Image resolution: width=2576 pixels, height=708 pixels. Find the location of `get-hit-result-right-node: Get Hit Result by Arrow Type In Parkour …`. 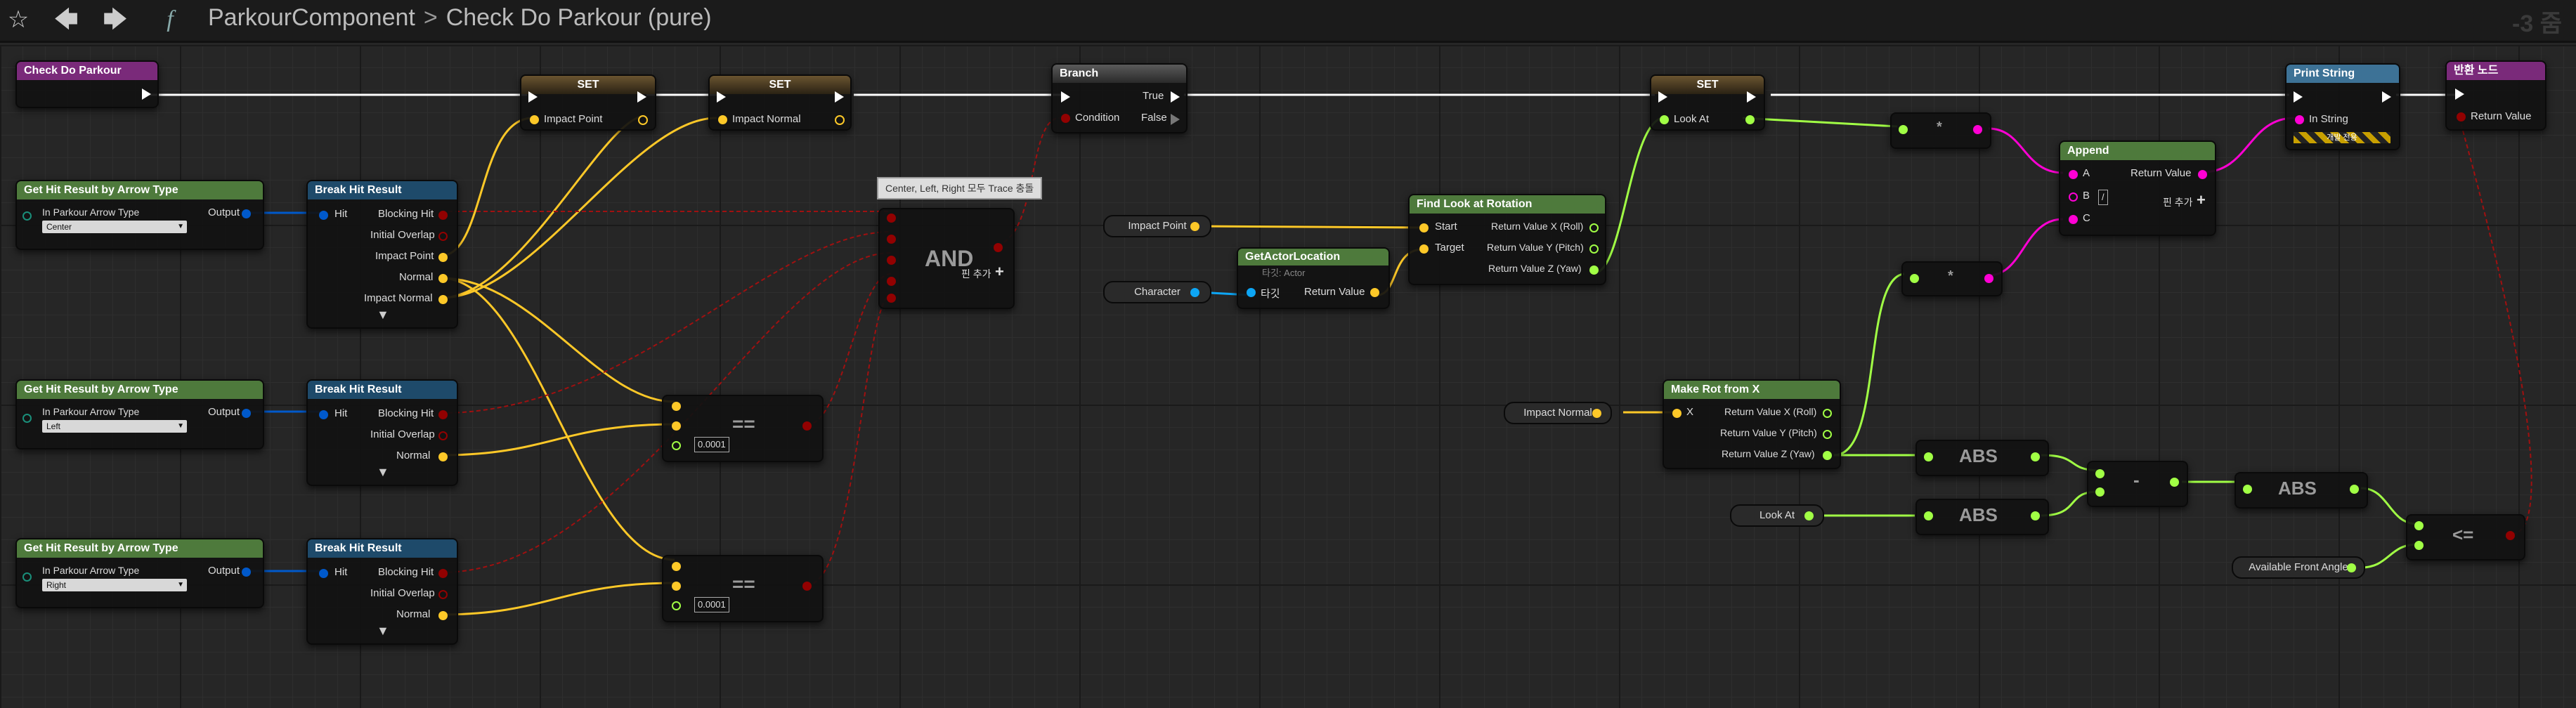

get-hit-result-right-node: Get Hit Result by Arrow Type In Parkour … is located at coordinates (139, 573).